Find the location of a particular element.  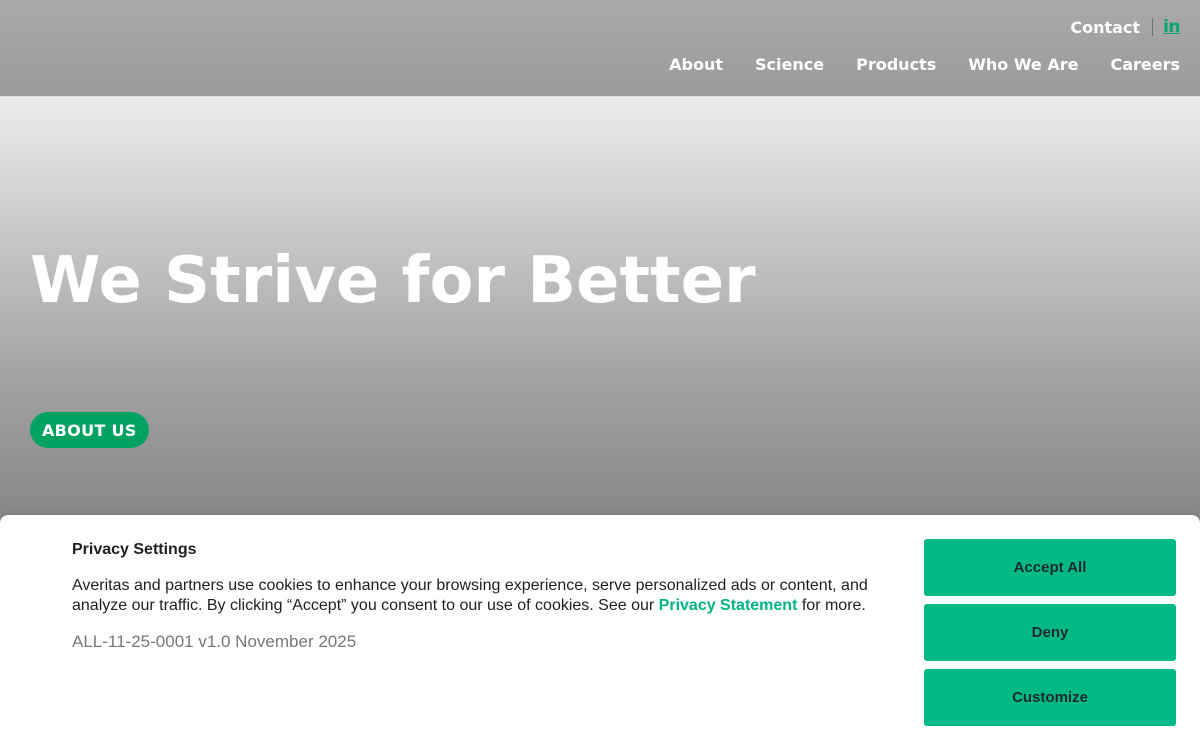

cookie-banner-version: ALL-11-25-0001 v1.0 November 2025 is located at coordinates (214, 641).